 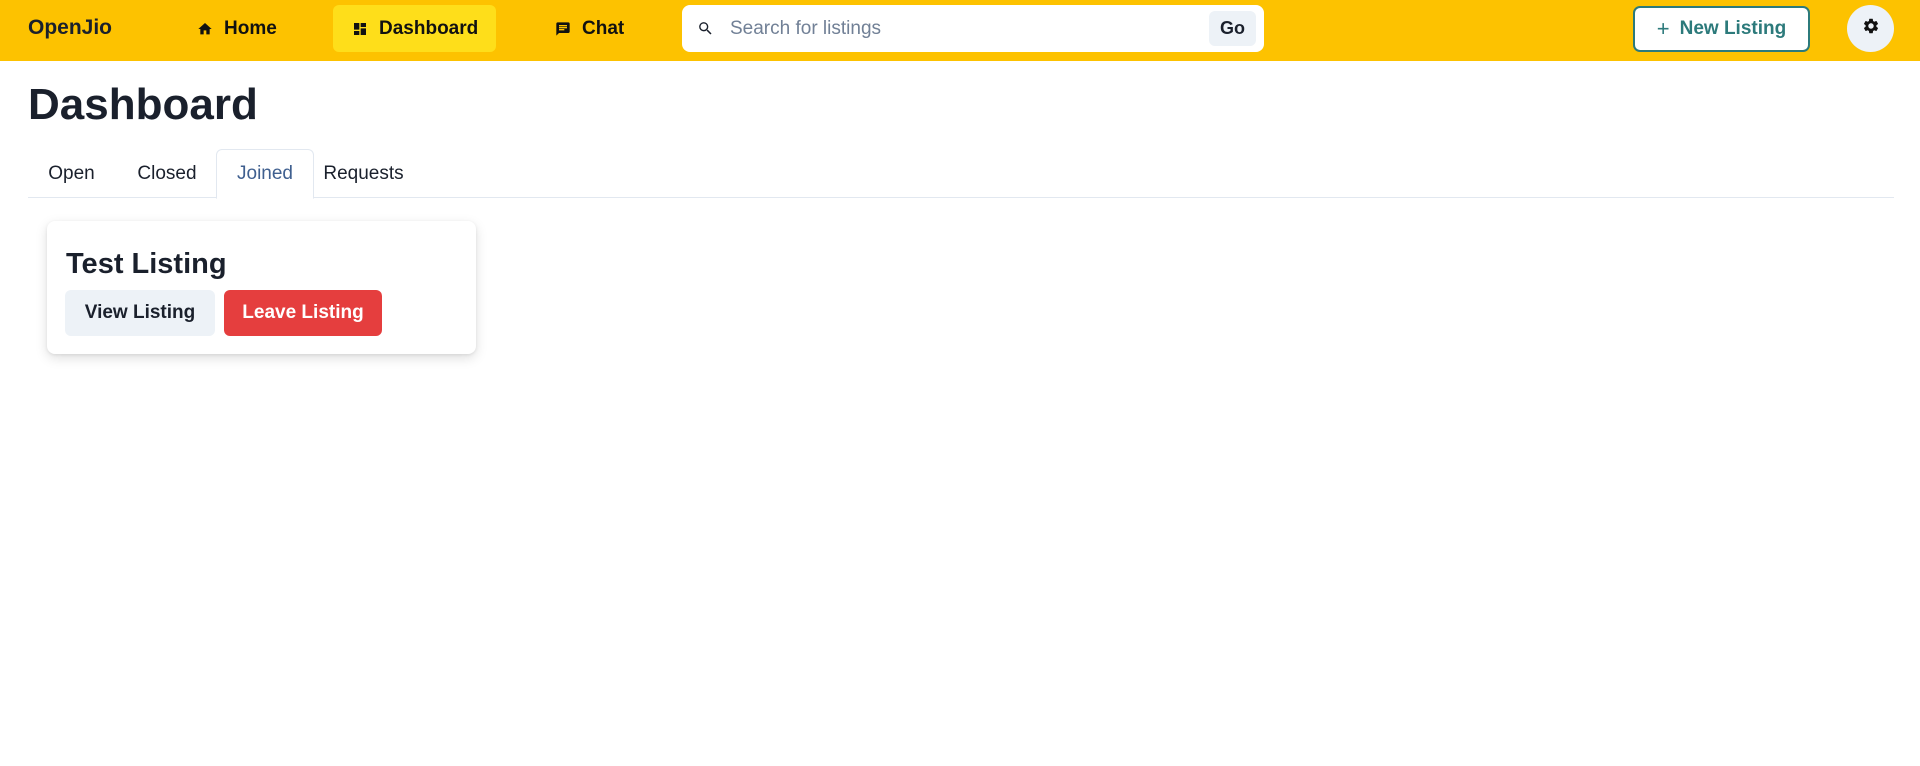 What do you see at coordinates (146, 264) in the screenshot?
I see `listing-title: Test Listing` at bounding box center [146, 264].